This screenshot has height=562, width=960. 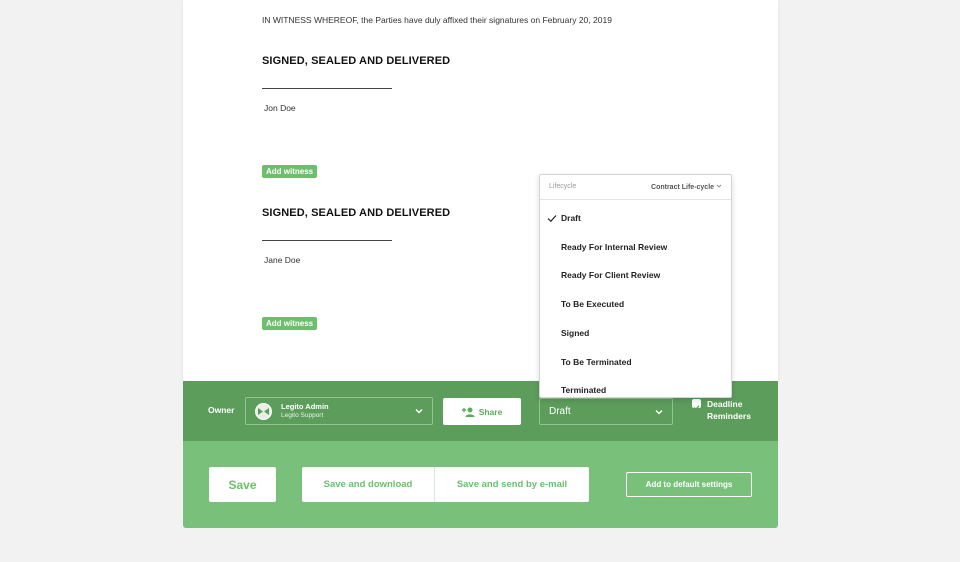 I want to click on add-to-default-settings-button: Add to default settings, so click(x=689, y=484).